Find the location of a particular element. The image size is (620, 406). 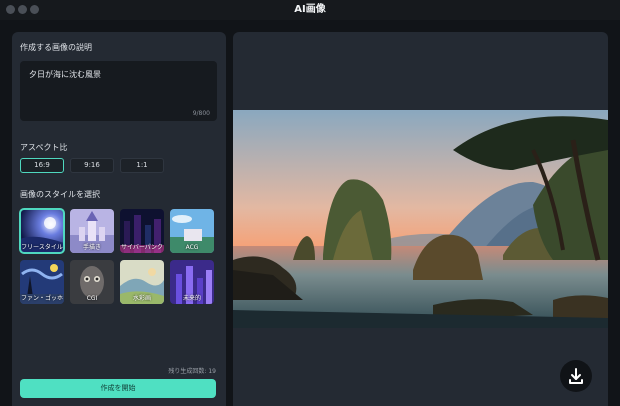

description-label: 作成する画像の説明 is located at coordinates (56, 47).